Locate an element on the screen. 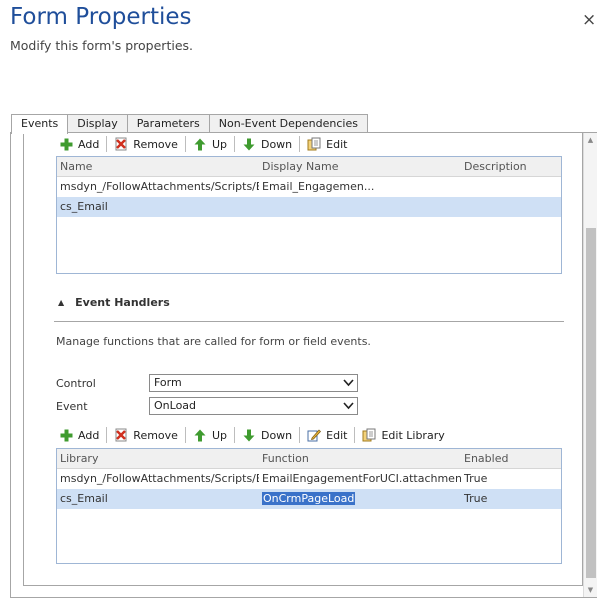 The width and height of the screenshot is (597, 610). remove-handler-button: Remove is located at coordinates (146, 435).